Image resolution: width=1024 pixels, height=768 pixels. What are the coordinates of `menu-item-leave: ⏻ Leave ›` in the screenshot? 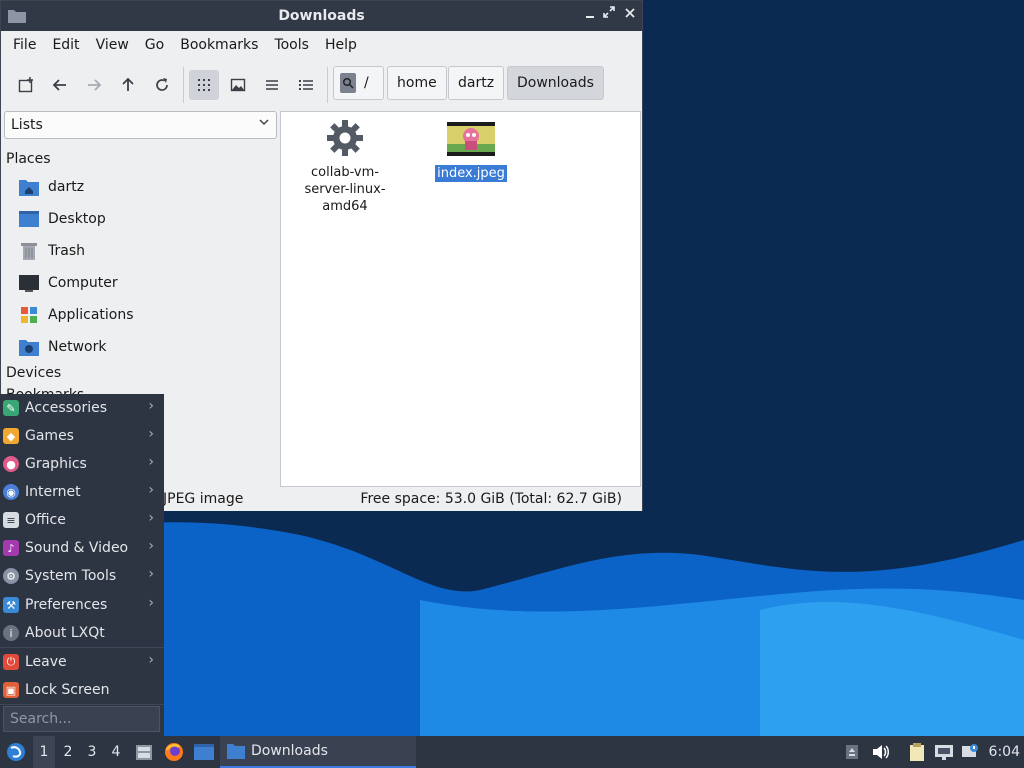 It's located at (82, 662).